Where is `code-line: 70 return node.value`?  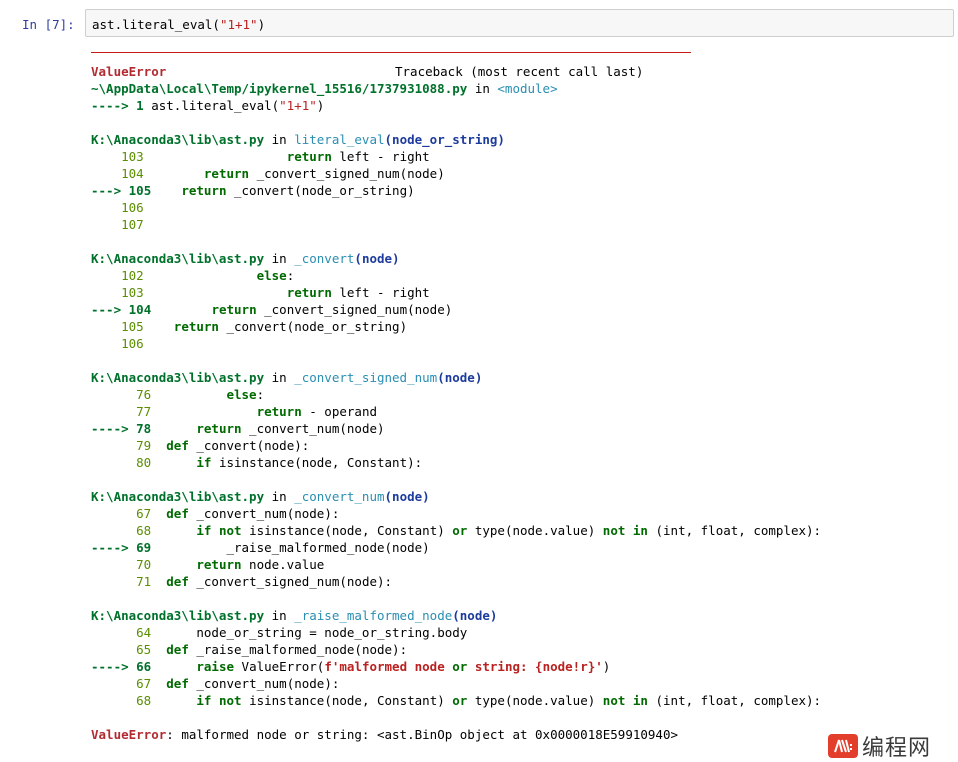 code-line: 70 return node.value is located at coordinates (521, 564).